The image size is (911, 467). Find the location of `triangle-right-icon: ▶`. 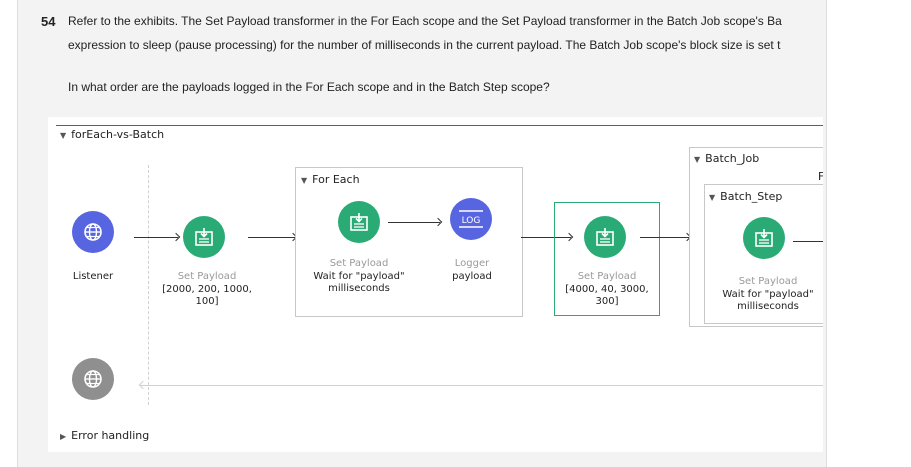

triangle-right-icon: ▶ is located at coordinates (63, 436).